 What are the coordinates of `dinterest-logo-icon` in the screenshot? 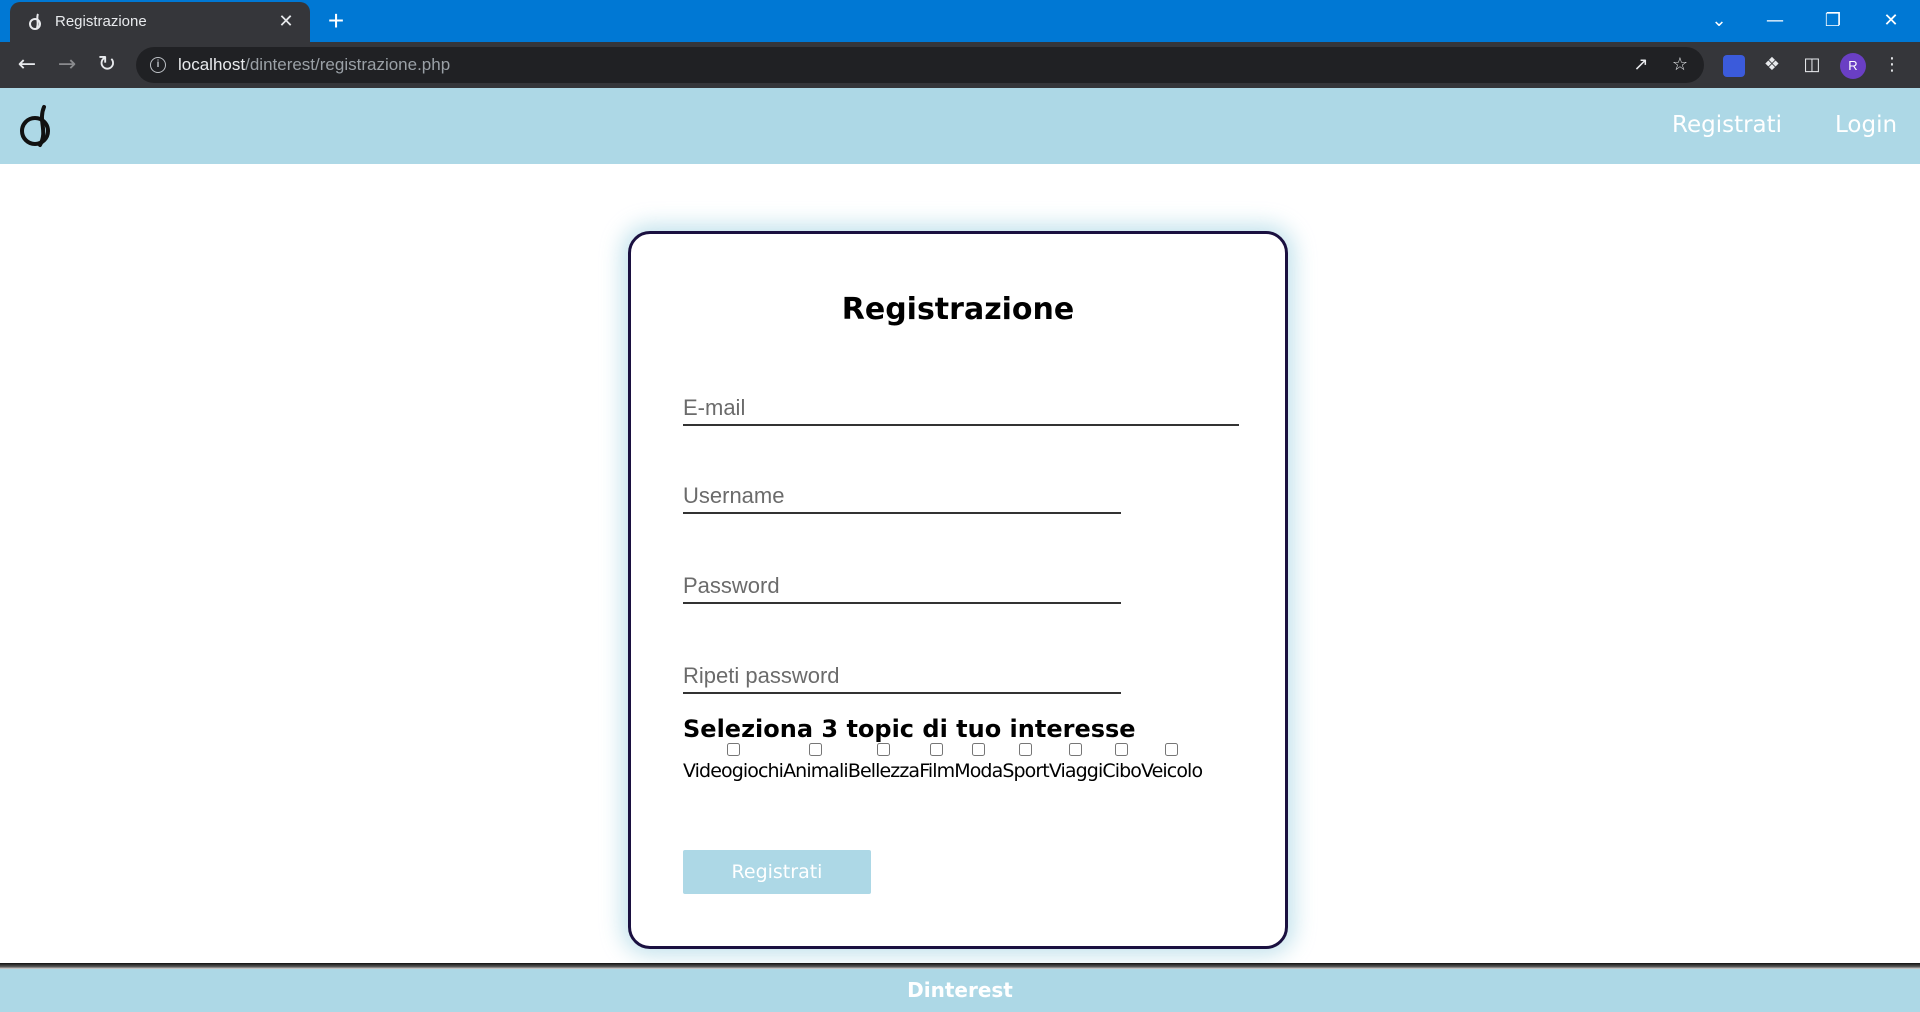 It's located at (37, 126).